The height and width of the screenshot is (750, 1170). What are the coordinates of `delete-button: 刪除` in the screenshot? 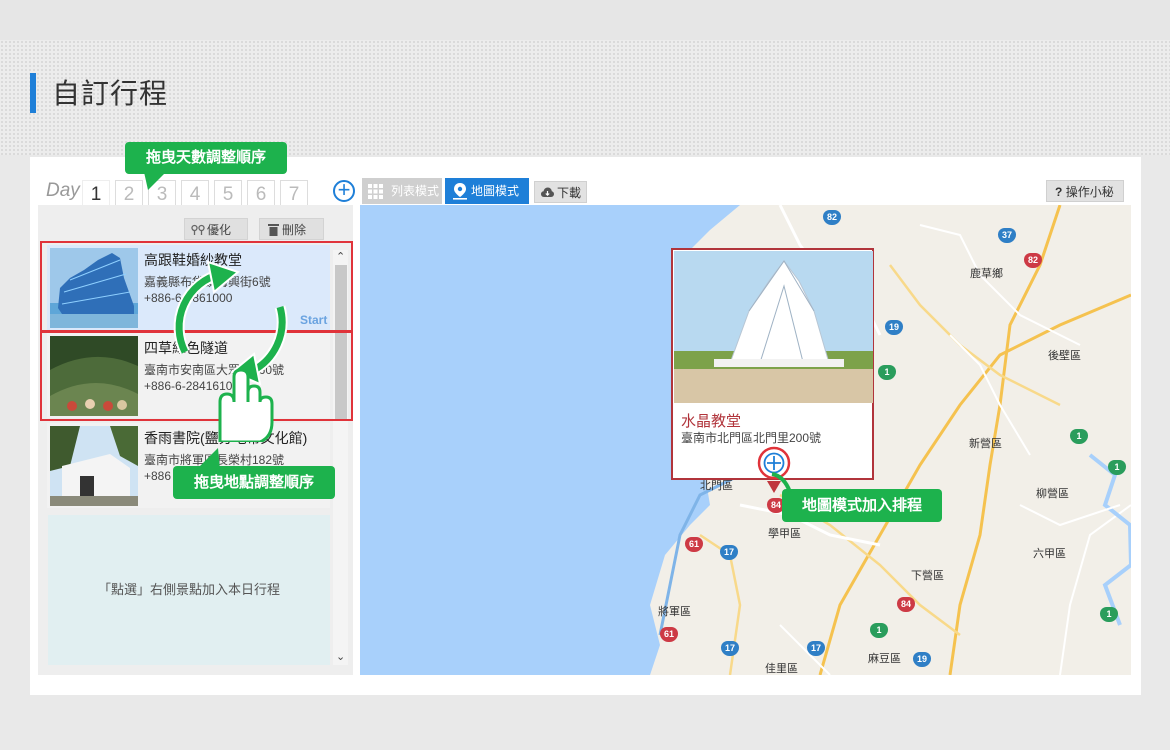 It's located at (291, 229).